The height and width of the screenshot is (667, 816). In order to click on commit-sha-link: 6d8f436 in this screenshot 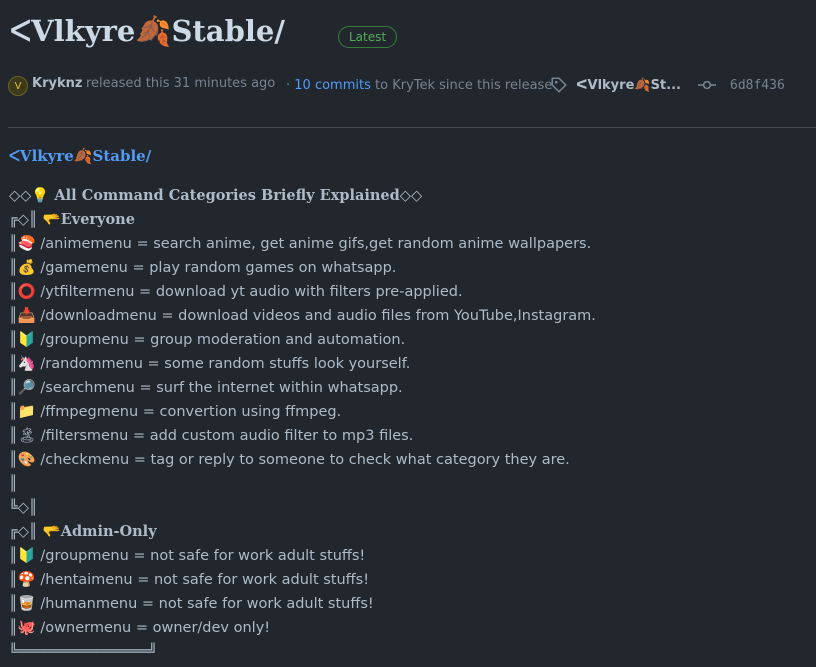, I will do `click(757, 85)`.